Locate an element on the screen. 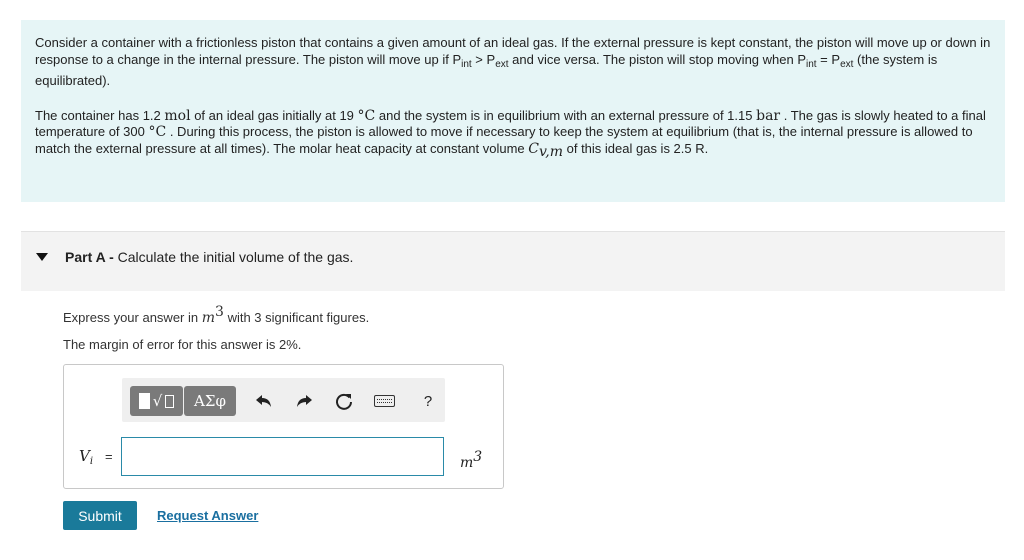 The image size is (1024, 560). pressure-value: 1.15 is located at coordinates (740, 115).